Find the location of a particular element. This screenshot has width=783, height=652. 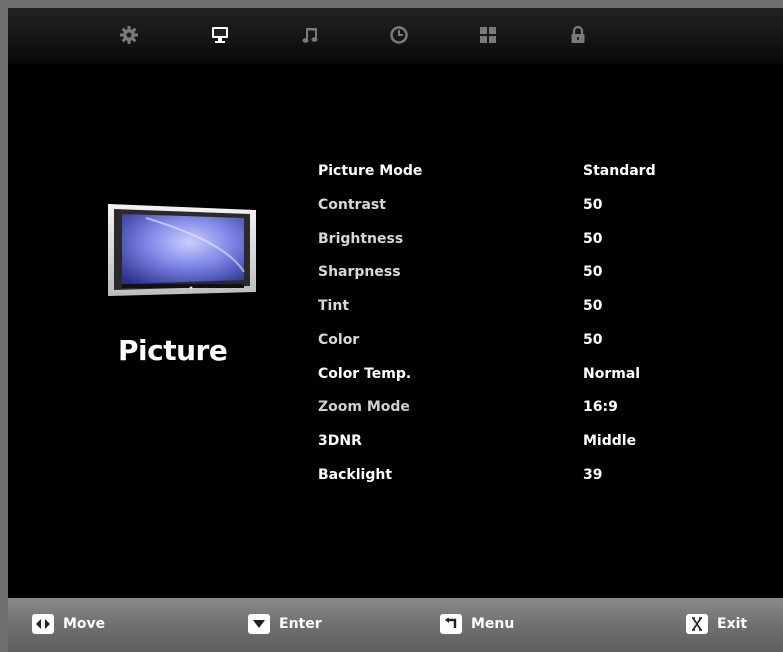

tab-options is located at coordinates (488, 35).